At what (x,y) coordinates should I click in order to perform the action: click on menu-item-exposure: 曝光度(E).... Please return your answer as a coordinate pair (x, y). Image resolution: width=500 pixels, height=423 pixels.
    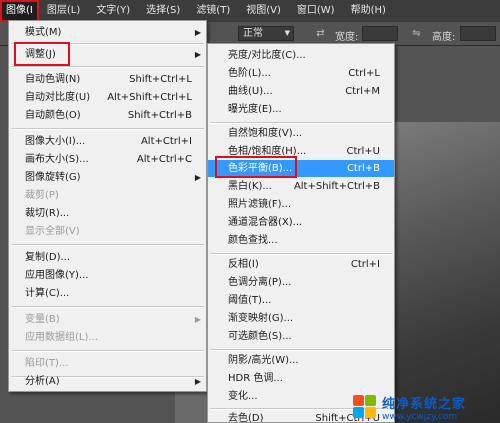
    Looking at the image, I should click on (301, 109).